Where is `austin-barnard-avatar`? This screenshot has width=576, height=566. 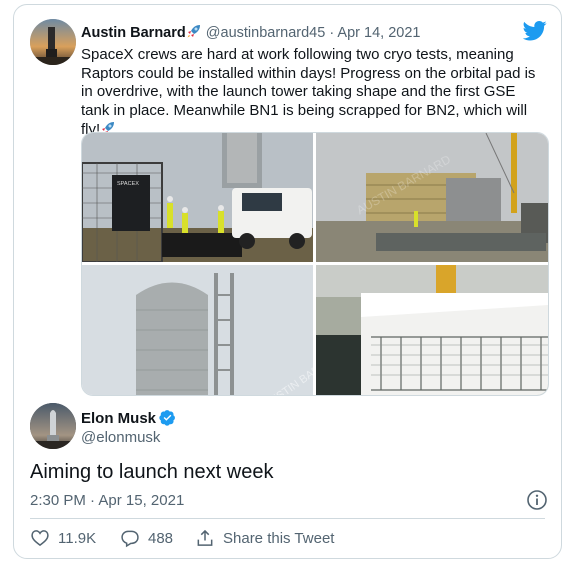
austin-barnard-avatar is located at coordinates (53, 42).